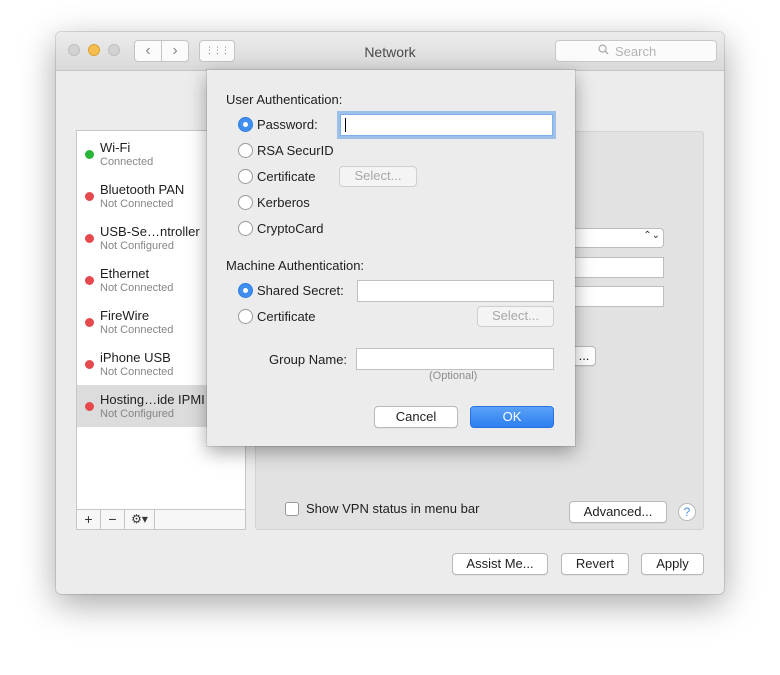  Describe the element at coordinates (603, 49) in the screenshot. I see `search-icon` at that location.